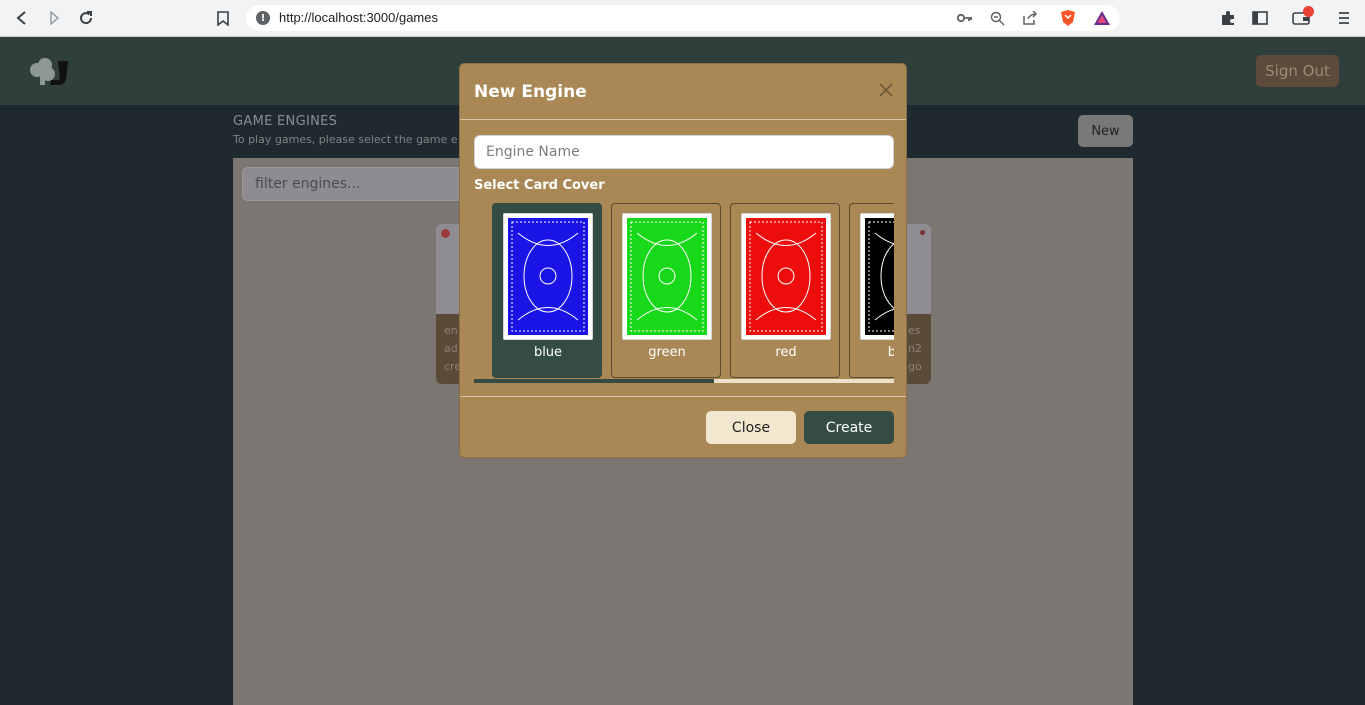  I want to click on card-cover-carousel: blue green red b, so click(684, 293).